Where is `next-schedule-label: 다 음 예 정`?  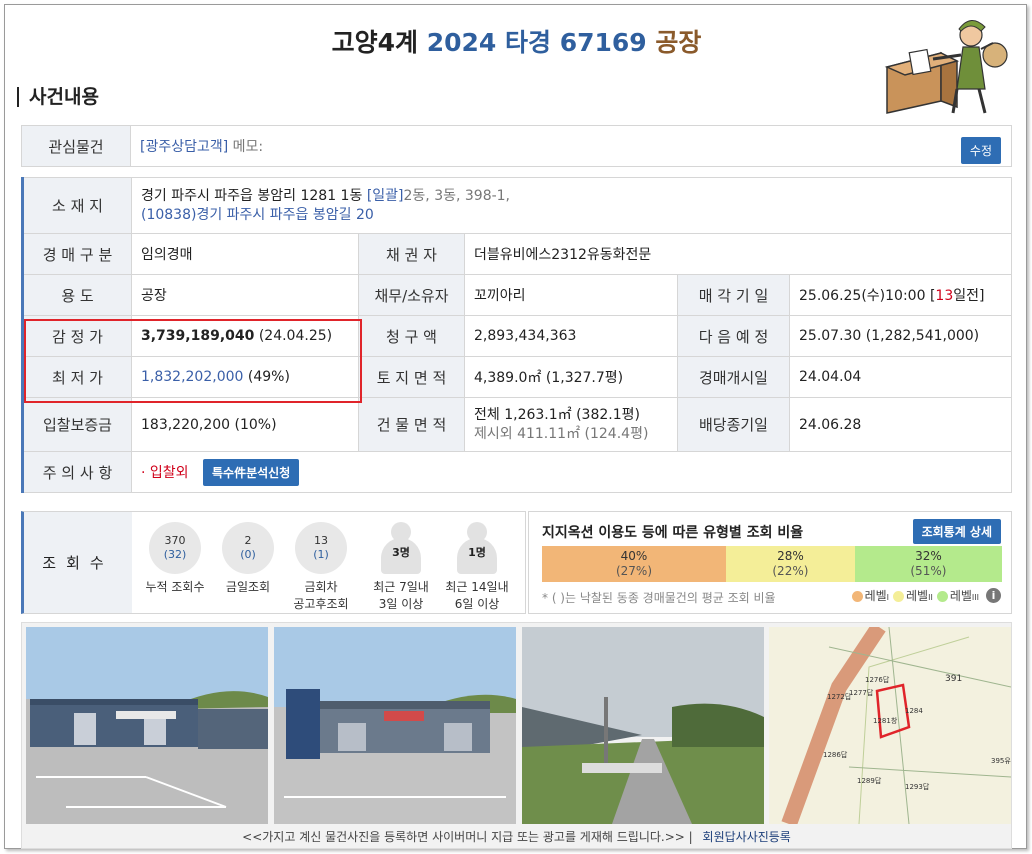 next-schedule-label: 다 음 예 정 is located at coordinates (733, 336).